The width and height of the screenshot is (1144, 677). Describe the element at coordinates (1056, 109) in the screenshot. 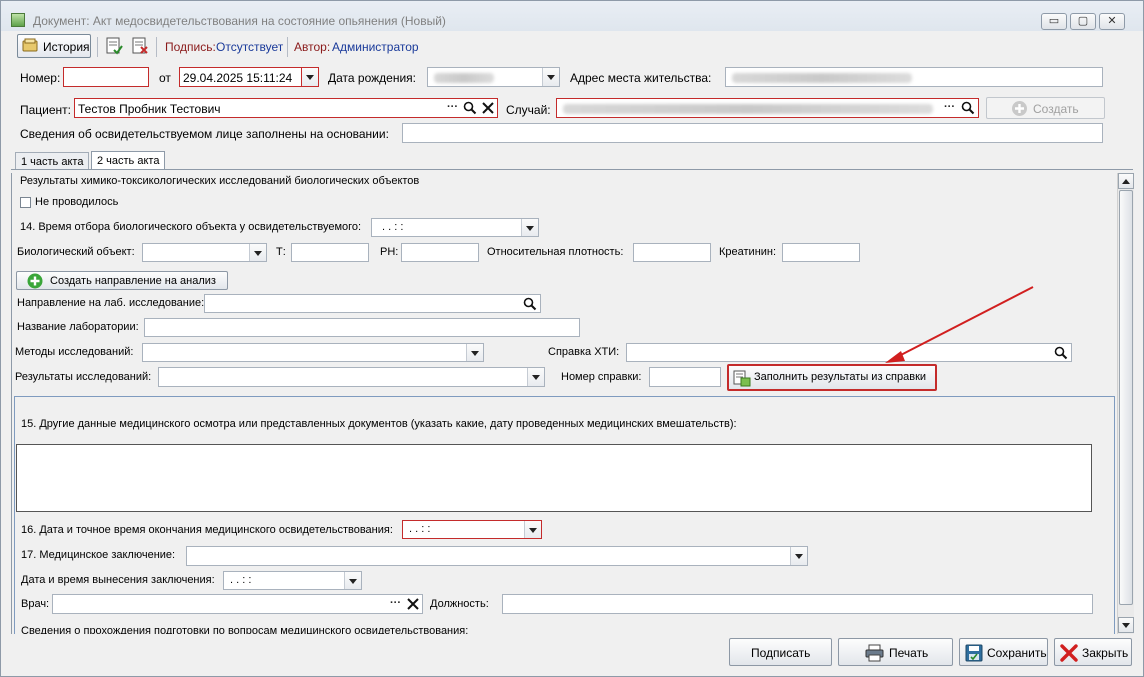

I see `create-case-label: Создать` at that location.